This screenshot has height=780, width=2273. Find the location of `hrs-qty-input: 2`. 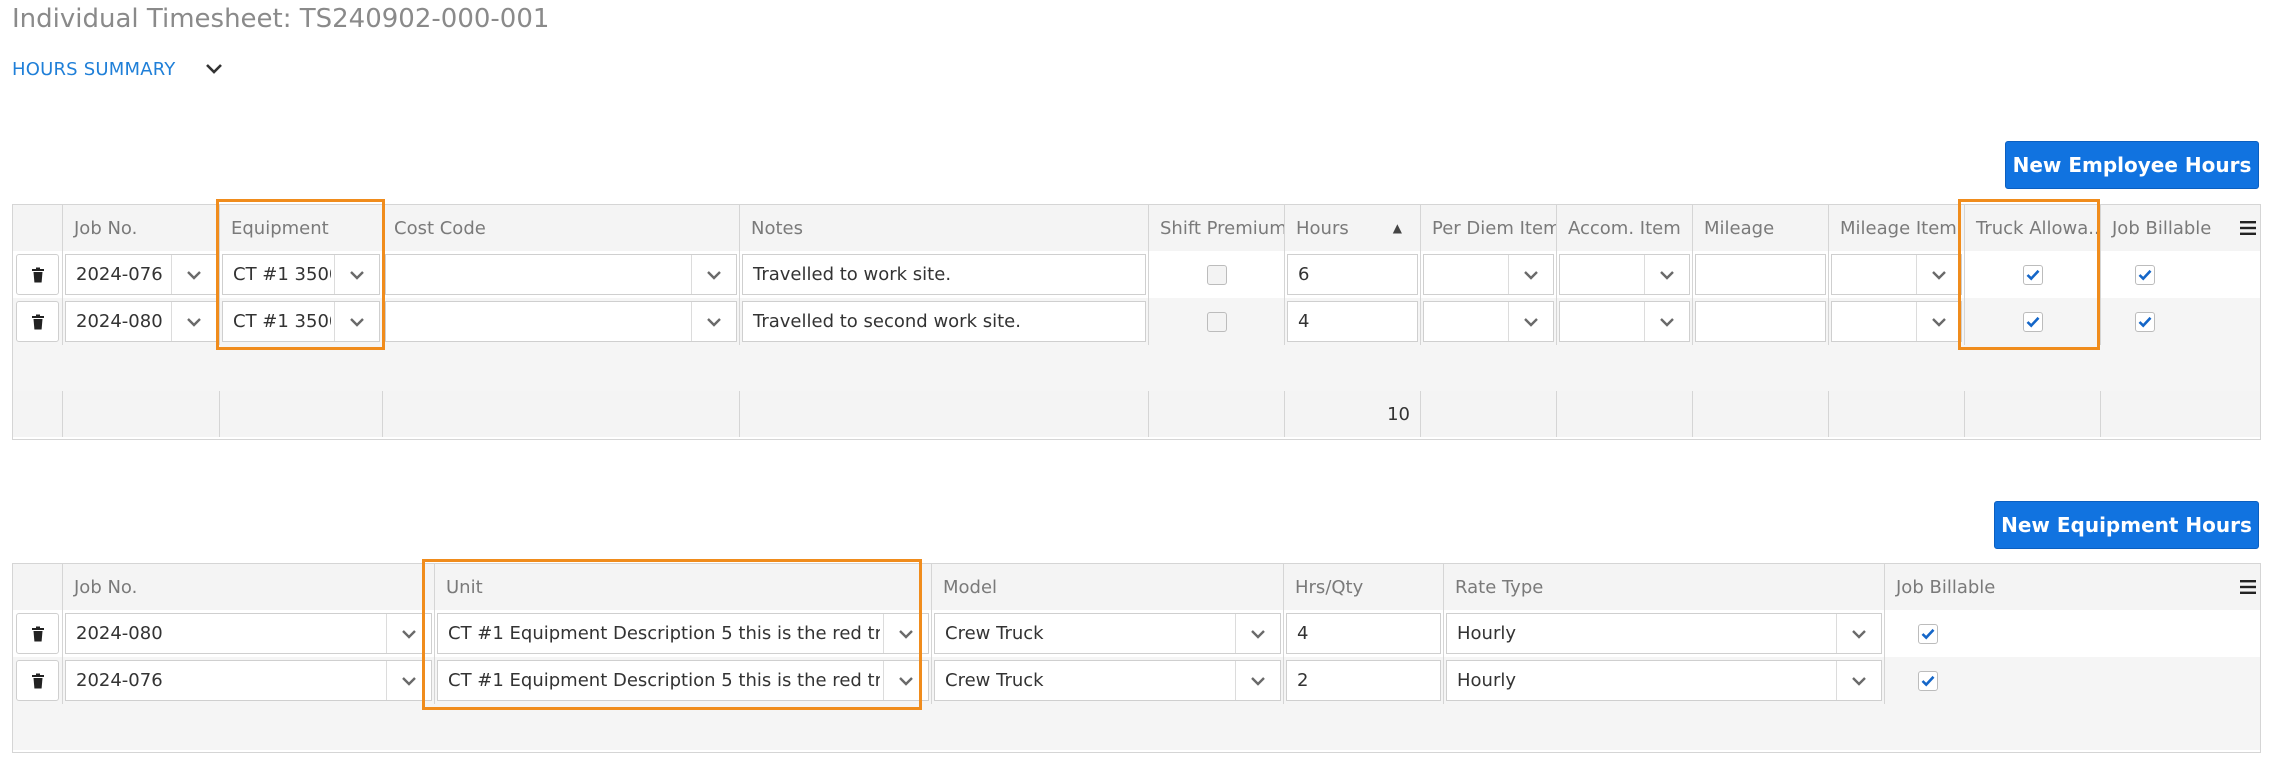

hrs-qty-input: 2 is located at coordinates (1363, 680).